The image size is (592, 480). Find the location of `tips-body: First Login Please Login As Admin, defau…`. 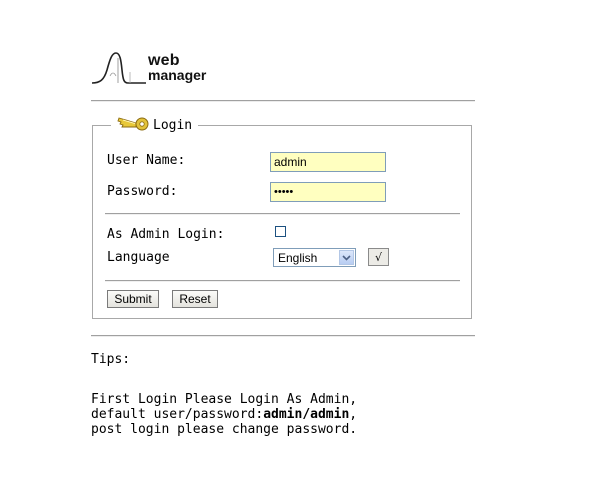

tips-body: First Login Please Login As Admin, defau… is located at coordinates (224, 414).